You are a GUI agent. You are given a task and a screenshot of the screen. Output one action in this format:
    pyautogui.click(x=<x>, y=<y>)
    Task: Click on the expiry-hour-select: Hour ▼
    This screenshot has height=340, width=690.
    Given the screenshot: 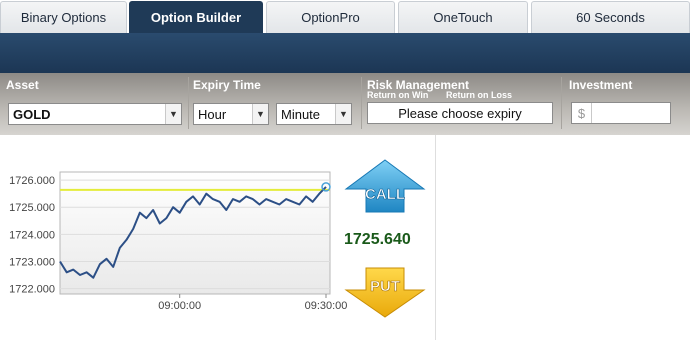 What is the action you would take?
    pyautogui.click(x=231, y=114)
    